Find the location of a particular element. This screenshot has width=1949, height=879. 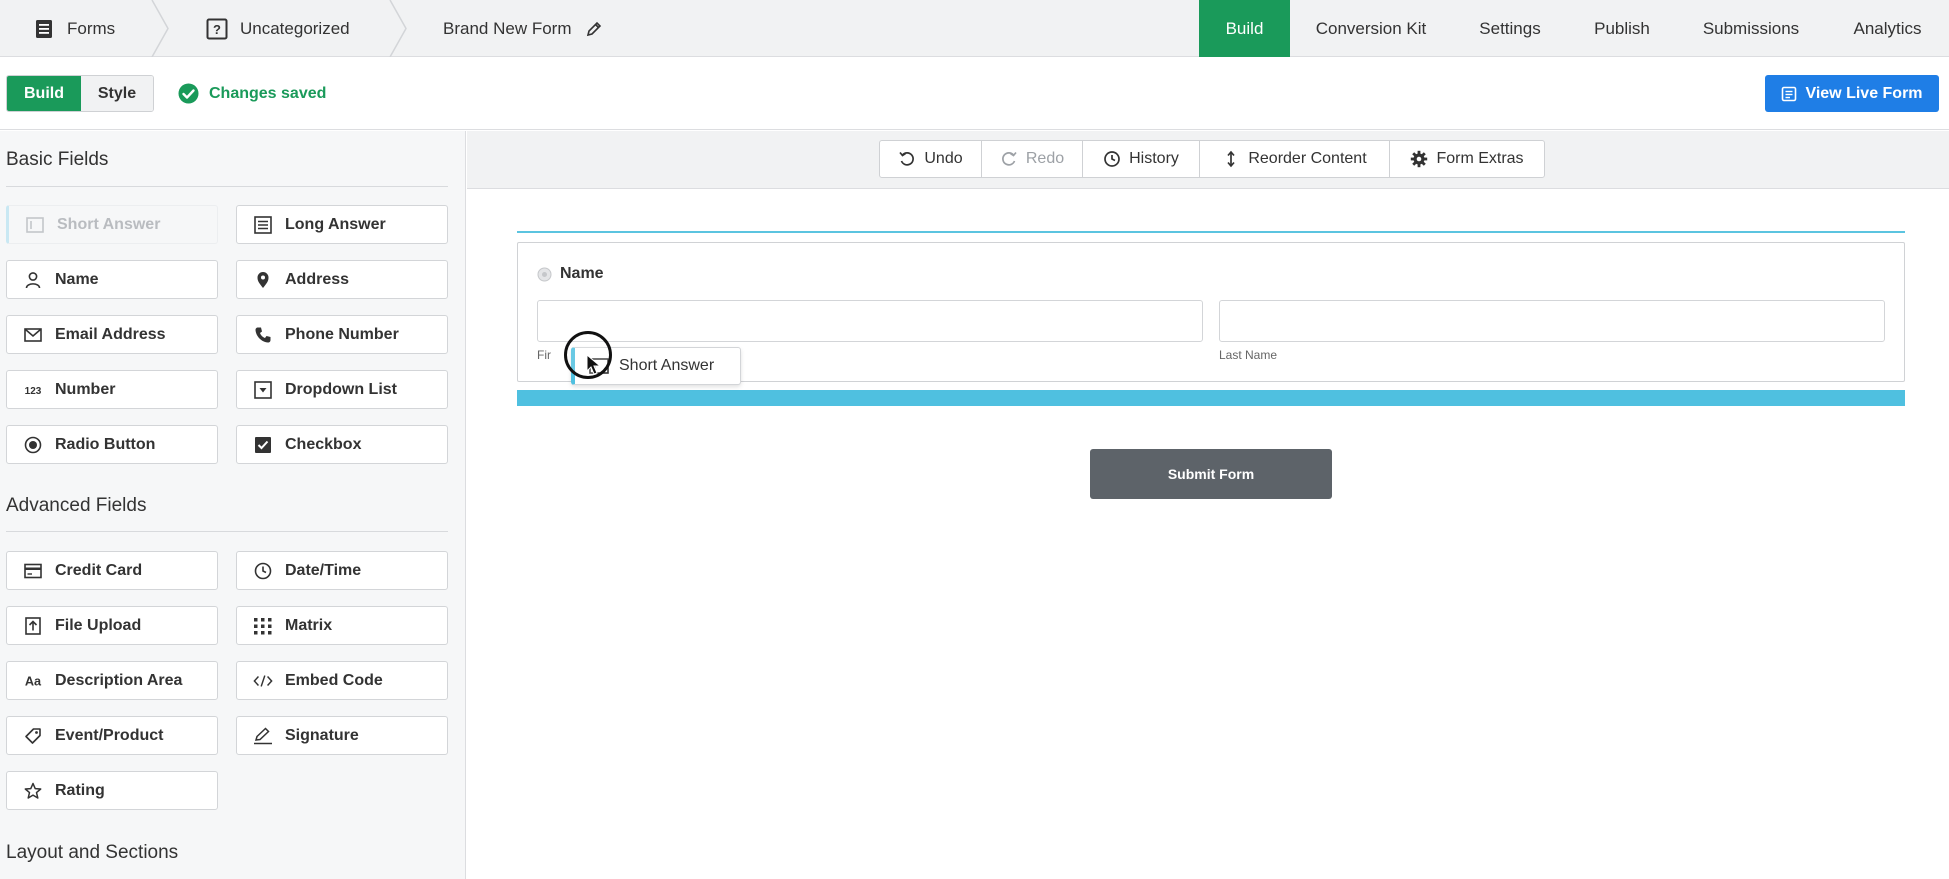

form-name-label: Brand New Form is located at coordinates (507, 28).